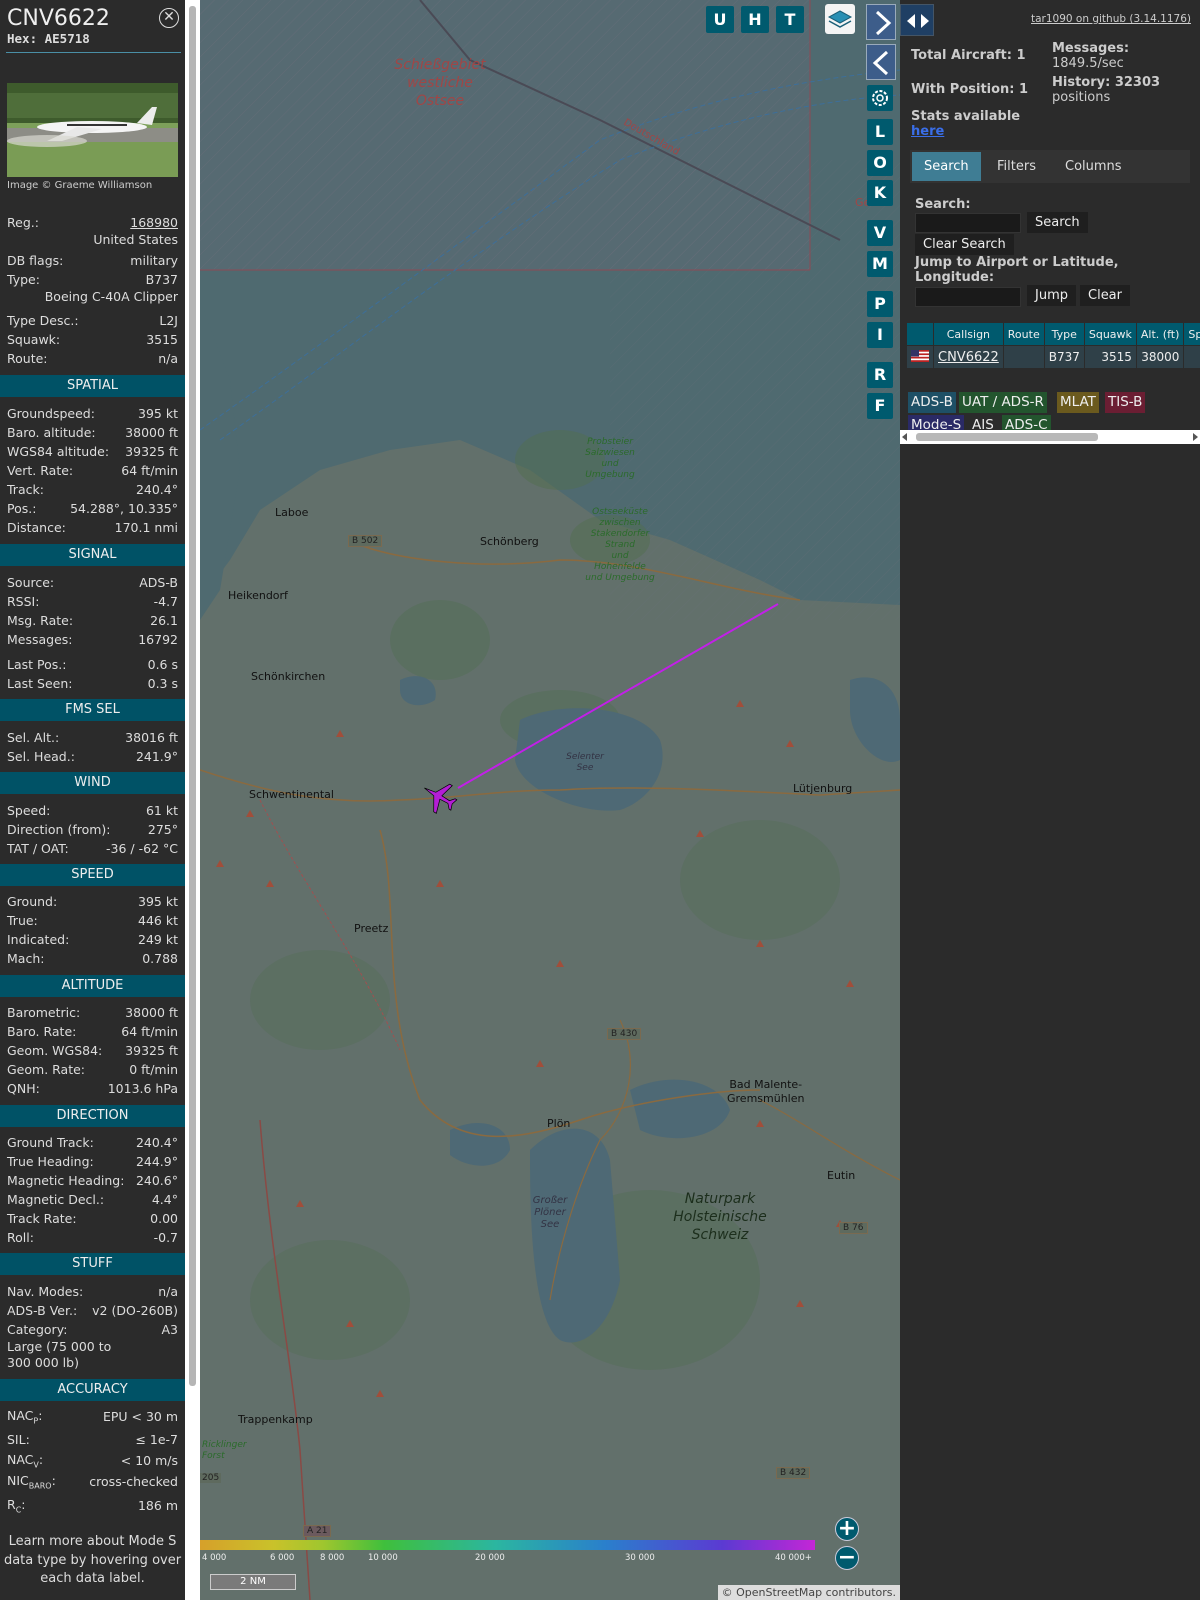  What do you see at coordinates (20, 1237) in the screenshot?
I see `direction-label: Roll:` at bounding box center [20, 1237].